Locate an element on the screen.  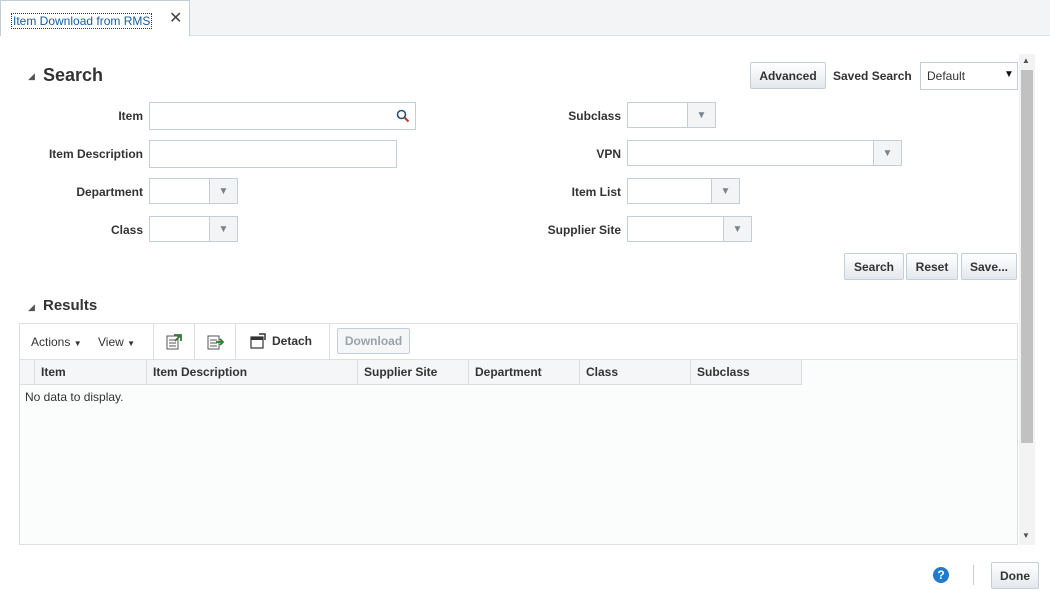
reset-button: Reset is located at coordinates (932, 266).